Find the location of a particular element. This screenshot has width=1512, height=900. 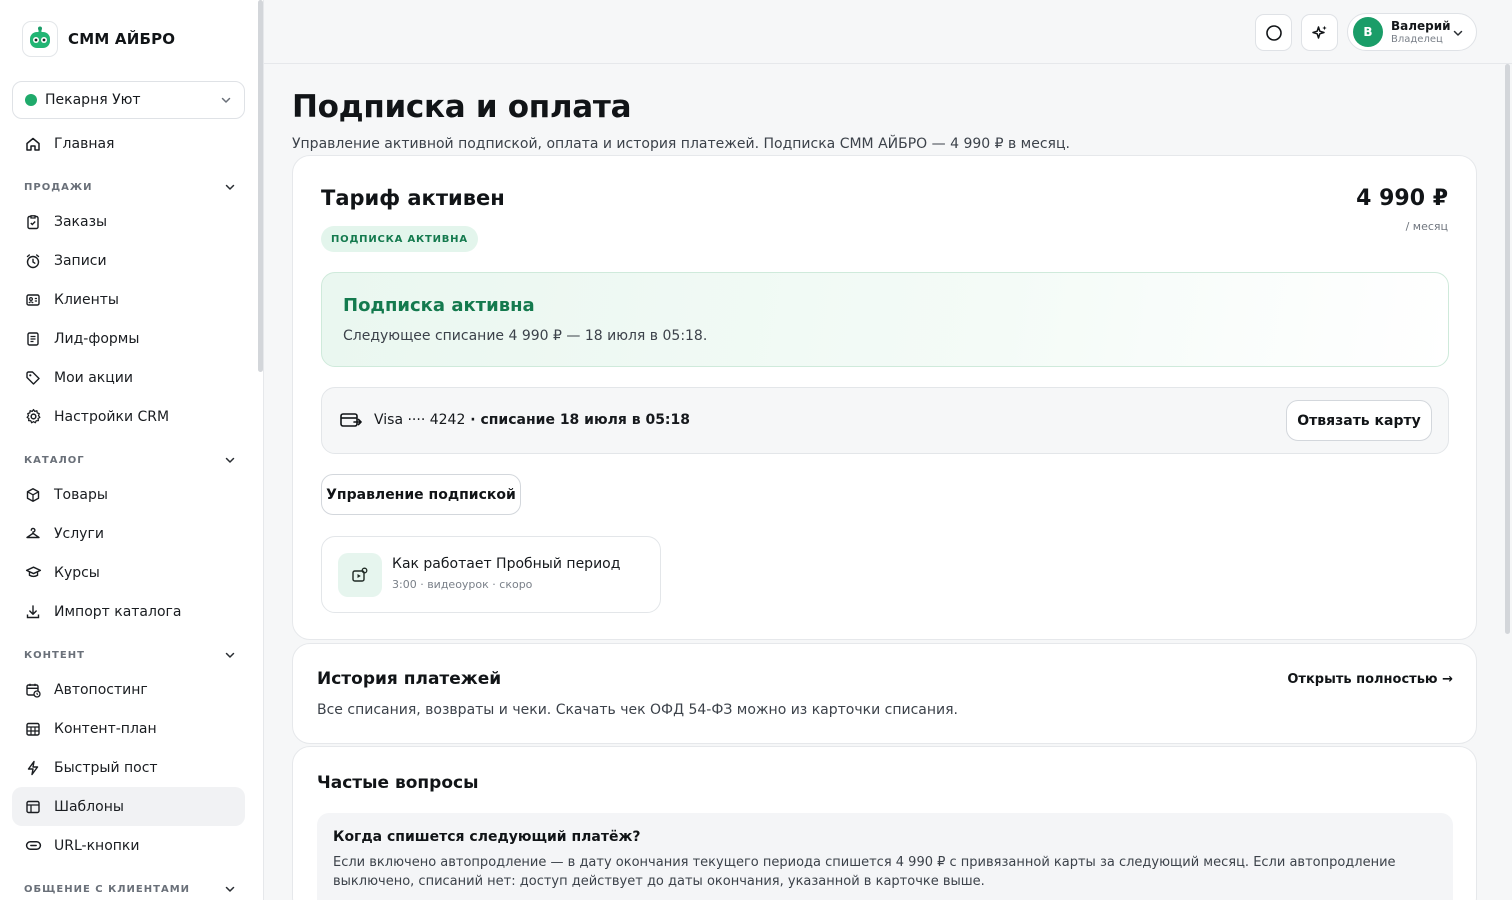

layout-icon is located at coordinates (33, 807).